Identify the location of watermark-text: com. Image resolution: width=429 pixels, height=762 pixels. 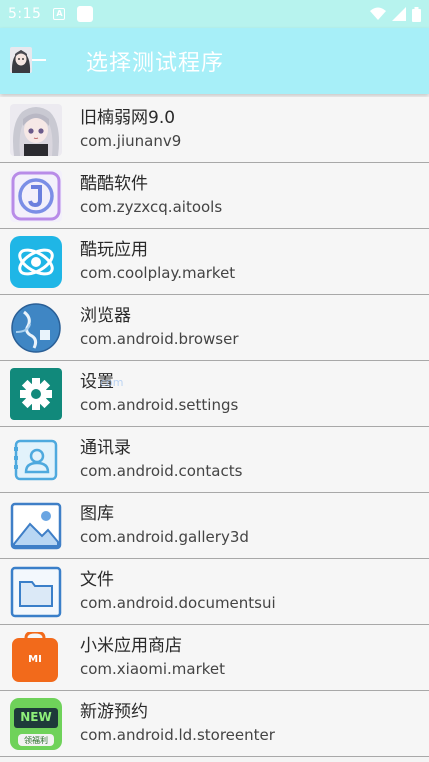
(112, 382).